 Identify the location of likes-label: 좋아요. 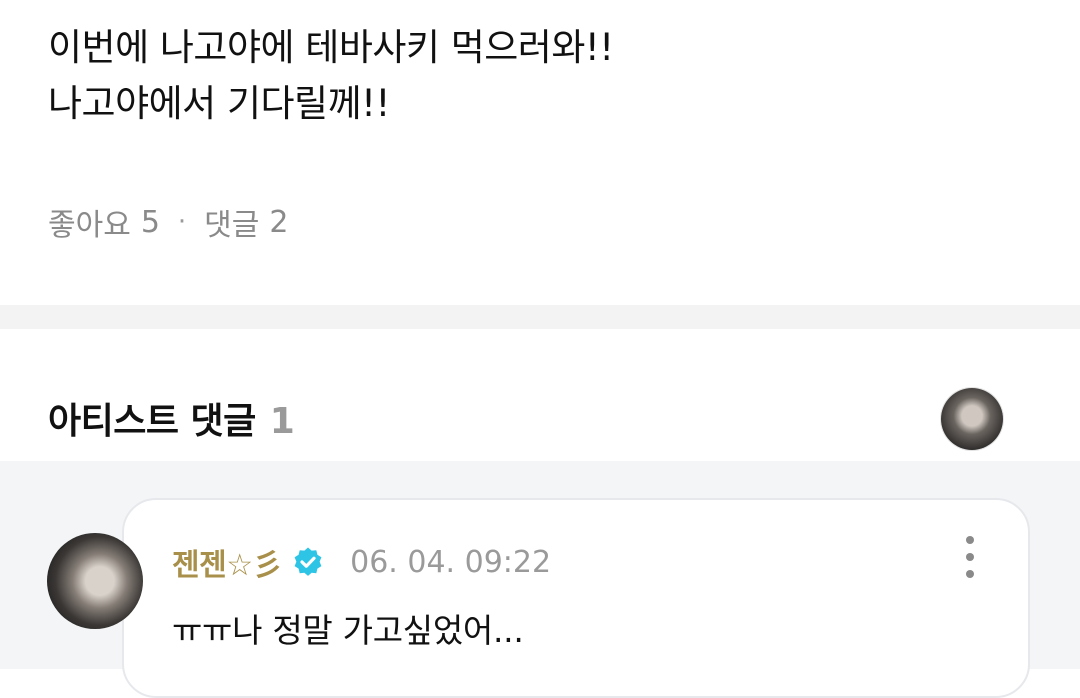
(89, 225).